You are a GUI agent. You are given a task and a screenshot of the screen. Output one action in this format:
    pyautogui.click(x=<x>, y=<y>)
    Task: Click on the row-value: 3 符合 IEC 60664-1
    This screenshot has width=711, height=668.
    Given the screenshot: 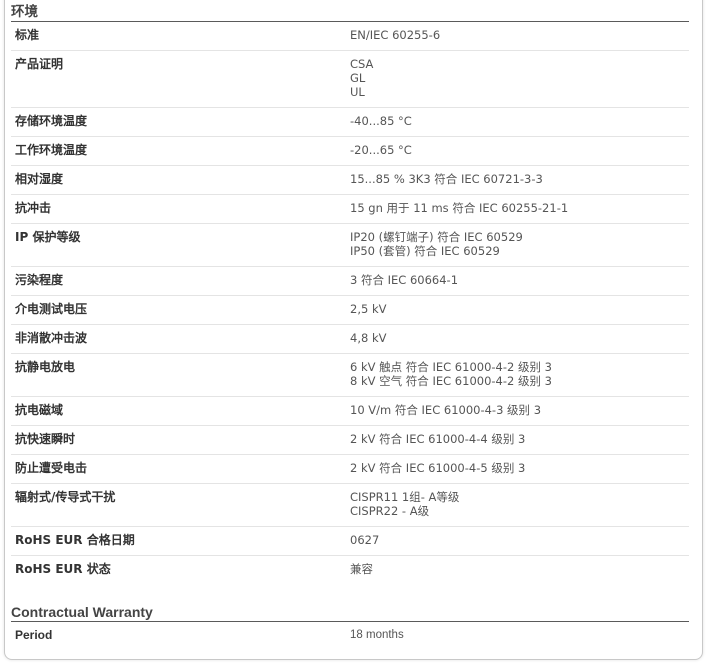 What is the action you would take?
    pyautogui.click(x=519, y=281)
    